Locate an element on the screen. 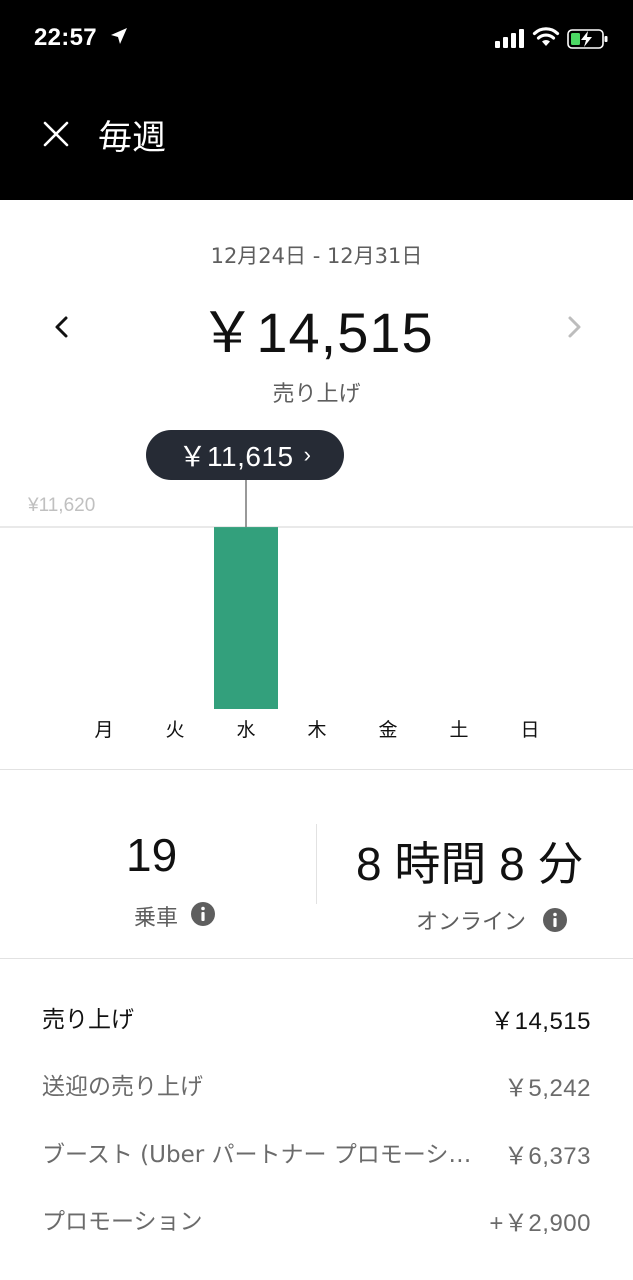 The width and height of the screenshot is (633, 1280). chart-x-label: 火 is located at coordinates (174, 730).